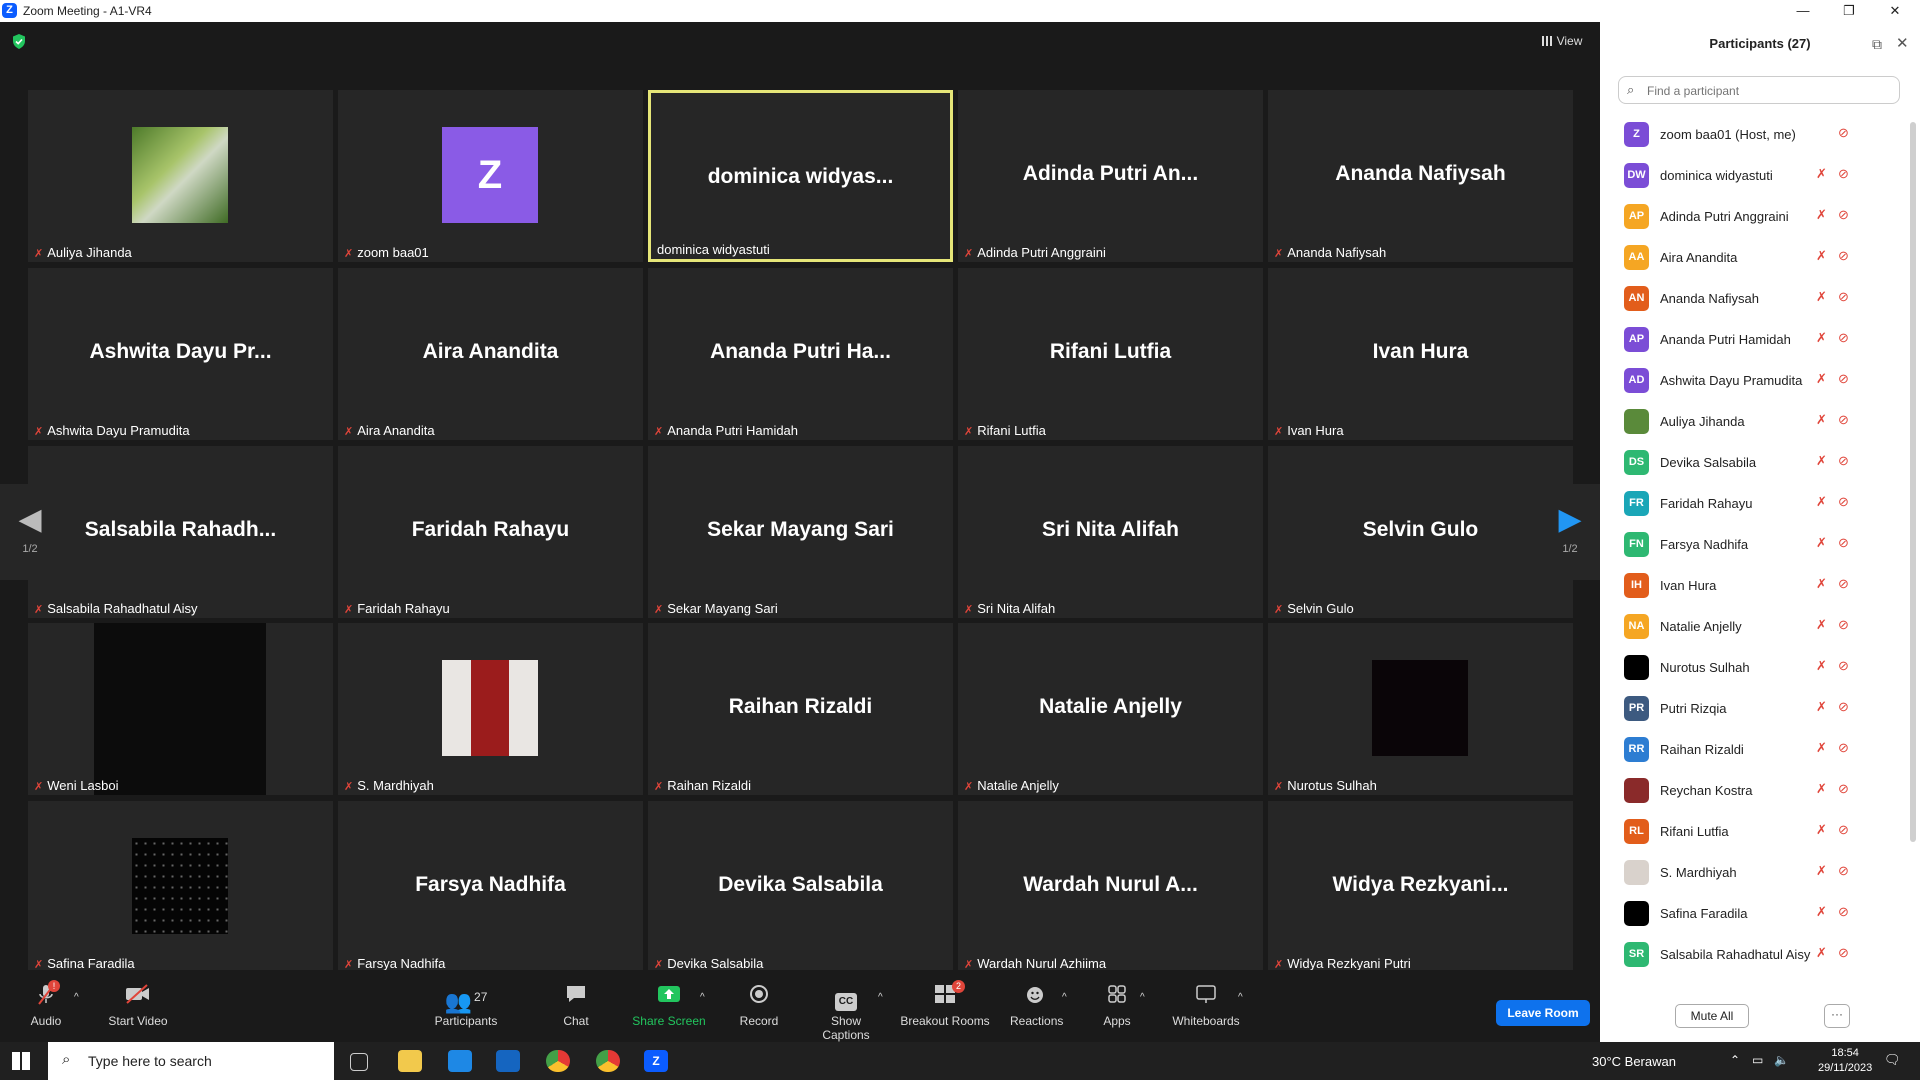  Describe the element at coordinates (21, 1061) in the screenshot. I see `windows-start-icon` at that location.